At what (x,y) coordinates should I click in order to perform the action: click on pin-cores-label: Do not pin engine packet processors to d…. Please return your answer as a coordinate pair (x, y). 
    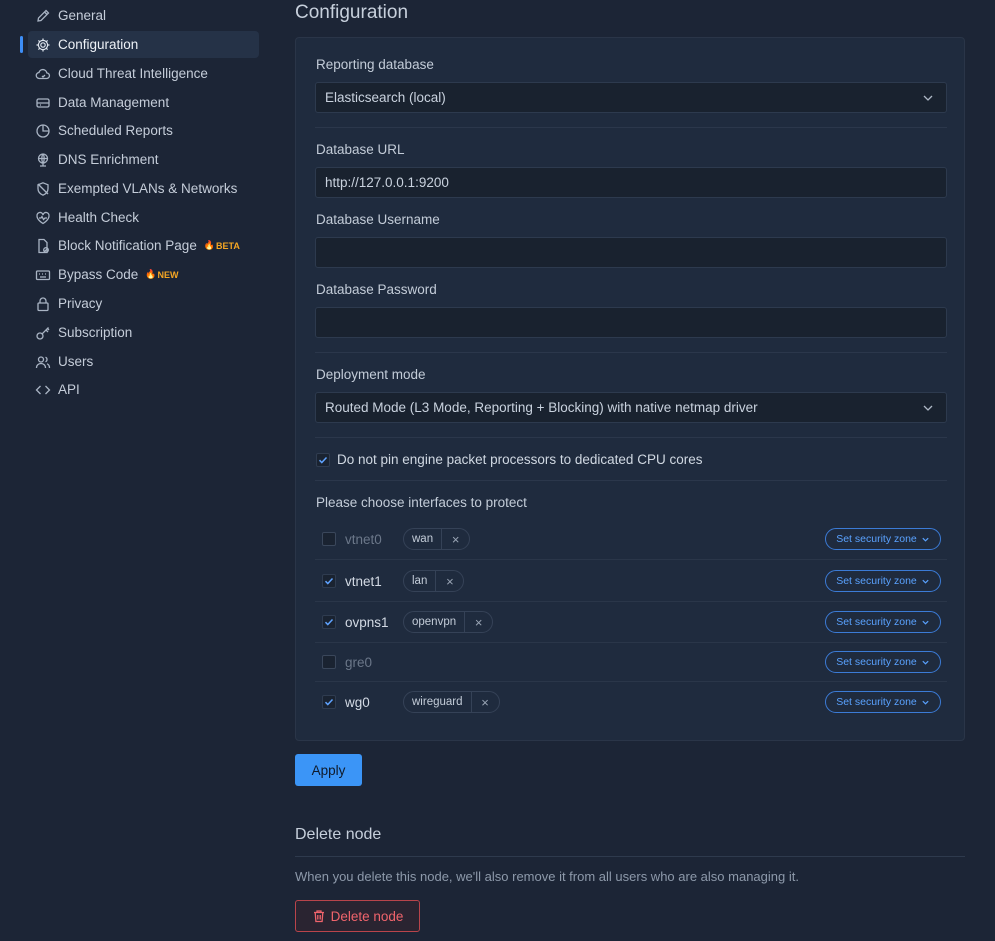
    Looking at the image, I should click on (520, 459).